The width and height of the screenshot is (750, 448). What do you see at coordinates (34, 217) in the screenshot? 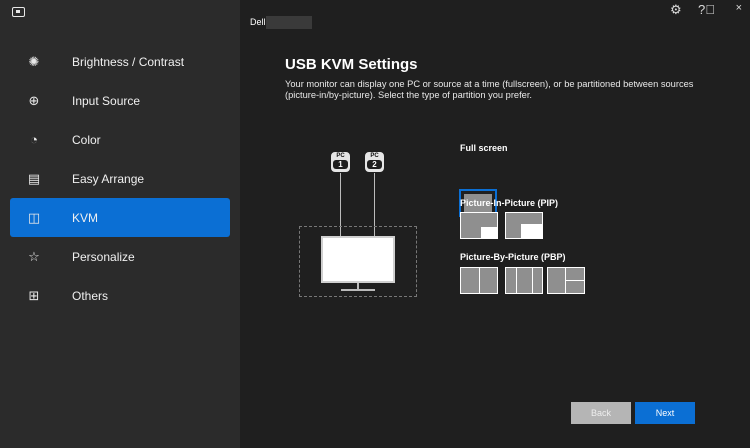
I see `kvm-icon: ◫` at bounding box center [34, 217].